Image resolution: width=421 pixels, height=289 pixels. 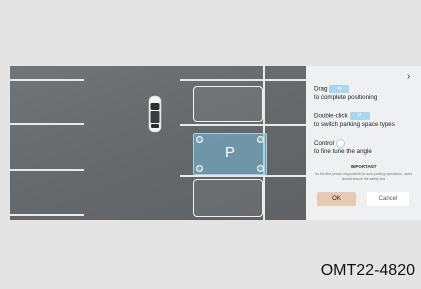 I want to click on control-hint: Control, so click(x=329, y=143).